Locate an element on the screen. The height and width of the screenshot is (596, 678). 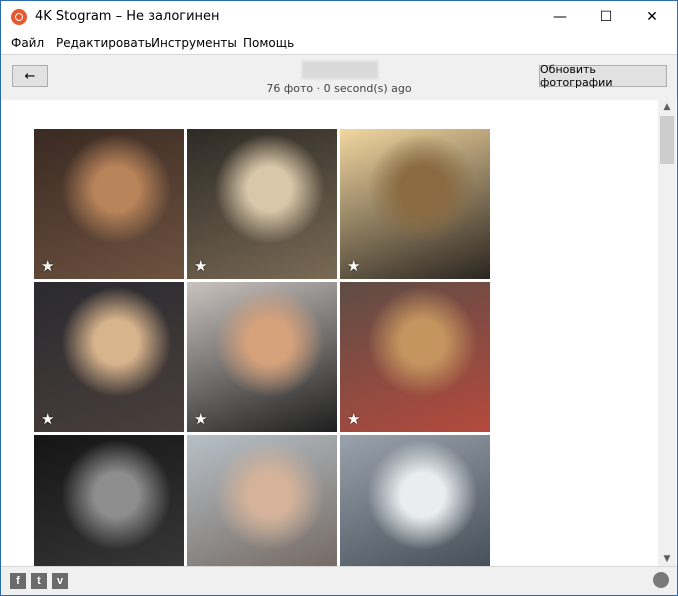
refresh-photos-button: Обновить фотографии is located at coordinates (603, 76).